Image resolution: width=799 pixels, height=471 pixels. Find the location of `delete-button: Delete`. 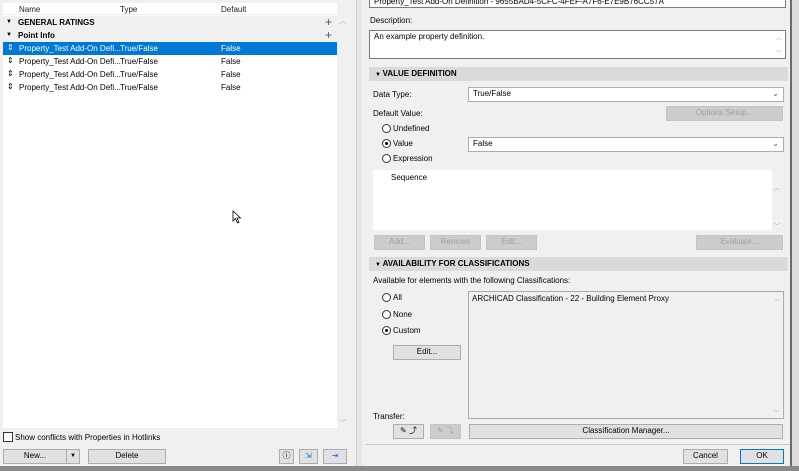

delete-button: Delete is located at coordinates (127, 456).